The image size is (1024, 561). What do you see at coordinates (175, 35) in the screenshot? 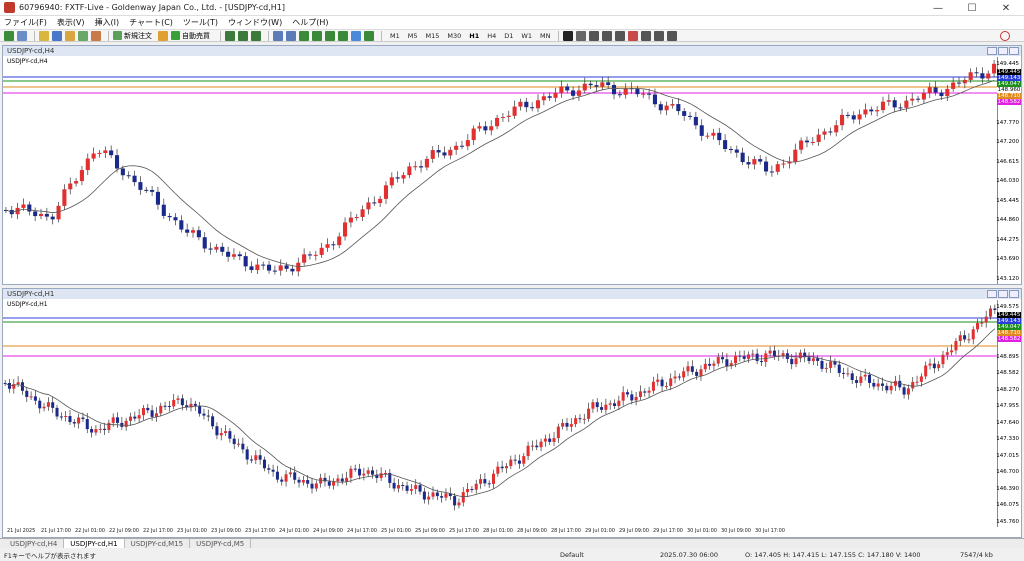
I see `auto-trade-icon` at bounding box center [175, 35].